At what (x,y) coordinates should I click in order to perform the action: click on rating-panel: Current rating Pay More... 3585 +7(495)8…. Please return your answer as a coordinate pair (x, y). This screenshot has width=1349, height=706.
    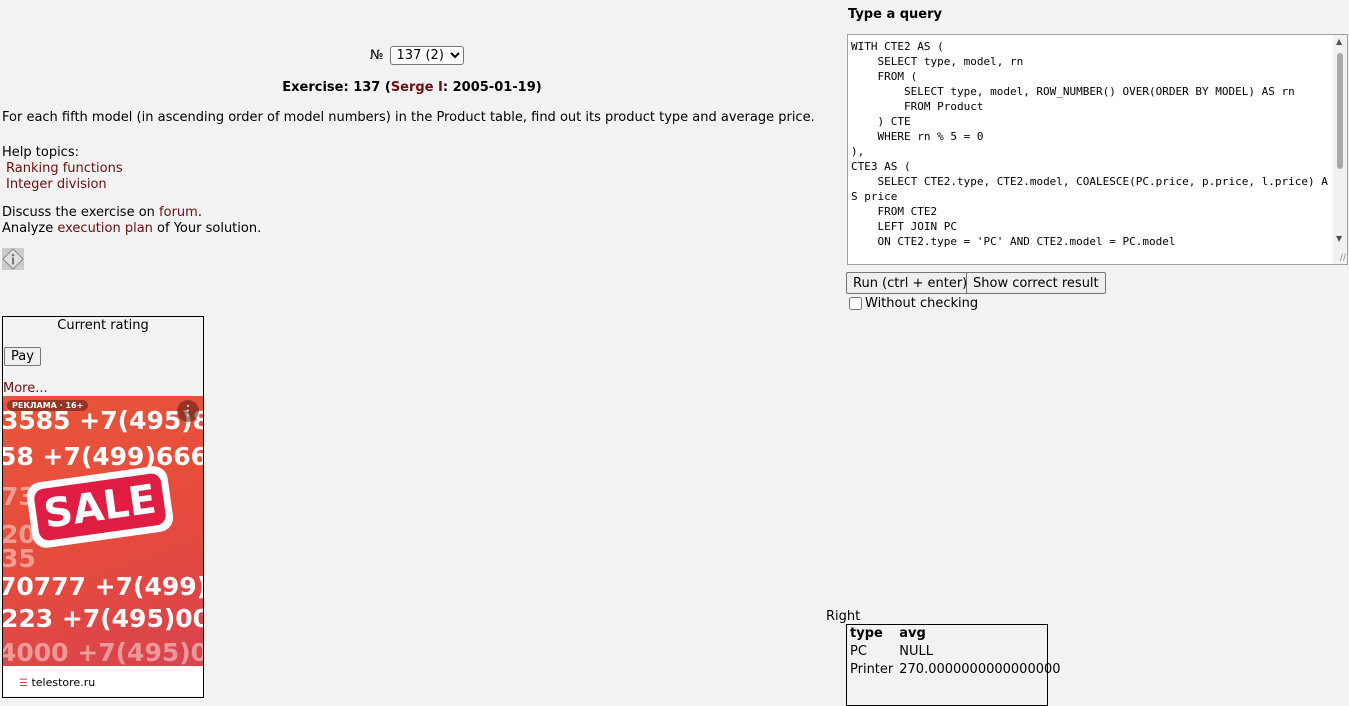
    Looking at the image, I should click on (103, 507).